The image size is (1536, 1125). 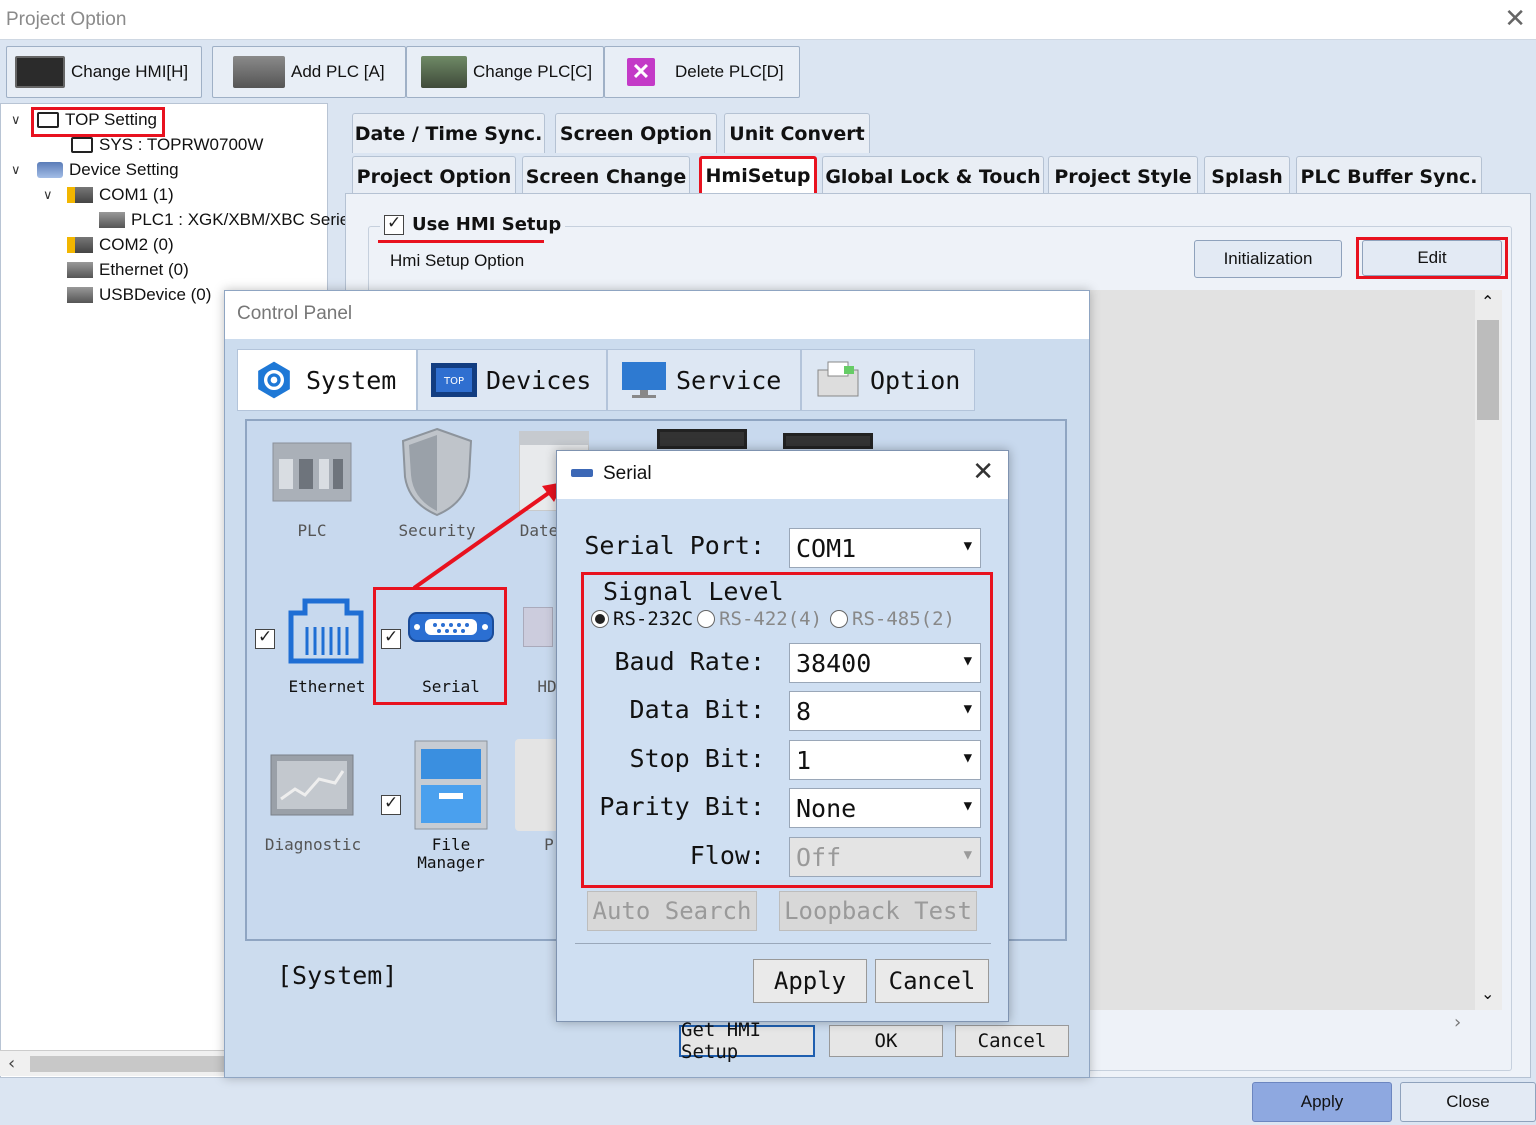 I want to click on service-icon, so click(x=644, y=380).